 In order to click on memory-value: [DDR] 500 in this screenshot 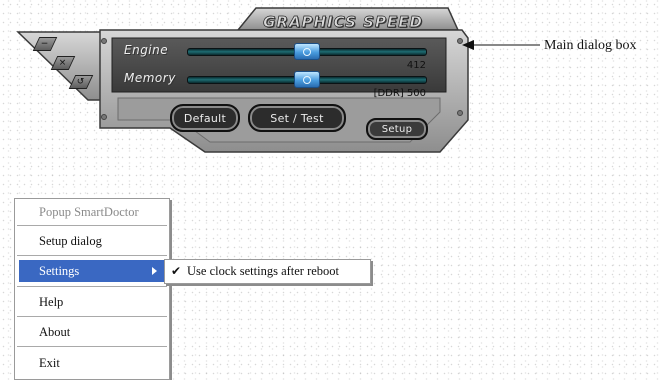, I will do `click(399, 93)`.